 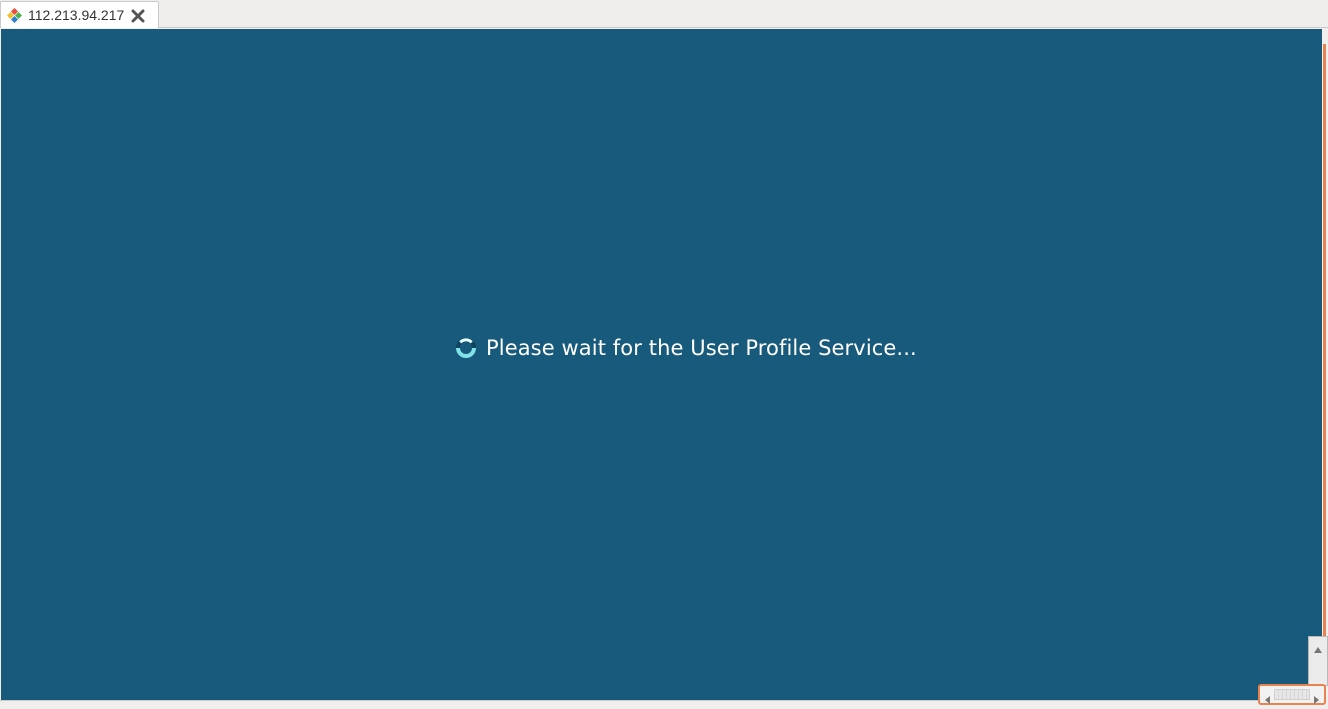 I want to click on scroll-up-arrow-icon, so click(x=1318, y=646).